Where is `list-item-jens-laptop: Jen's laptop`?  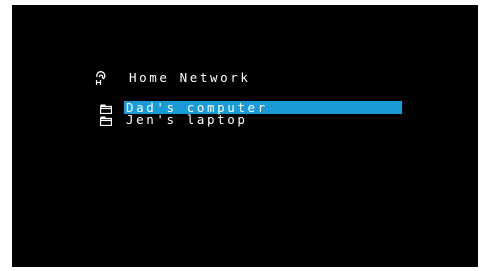
list-item-jens-laptop: Jen's laptop is located at coordinates (251, 119).